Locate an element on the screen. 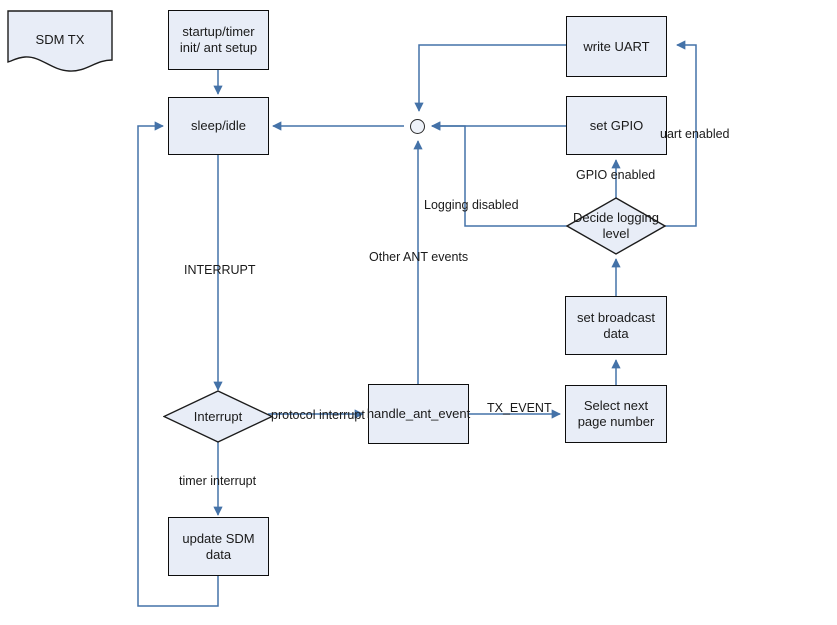  junction-connector is located at coordinates (417, 126).